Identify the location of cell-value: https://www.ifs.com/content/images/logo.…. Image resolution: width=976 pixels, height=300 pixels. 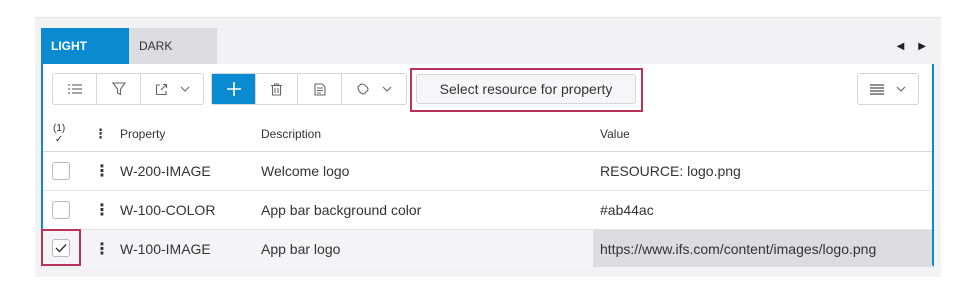
(762, 248).